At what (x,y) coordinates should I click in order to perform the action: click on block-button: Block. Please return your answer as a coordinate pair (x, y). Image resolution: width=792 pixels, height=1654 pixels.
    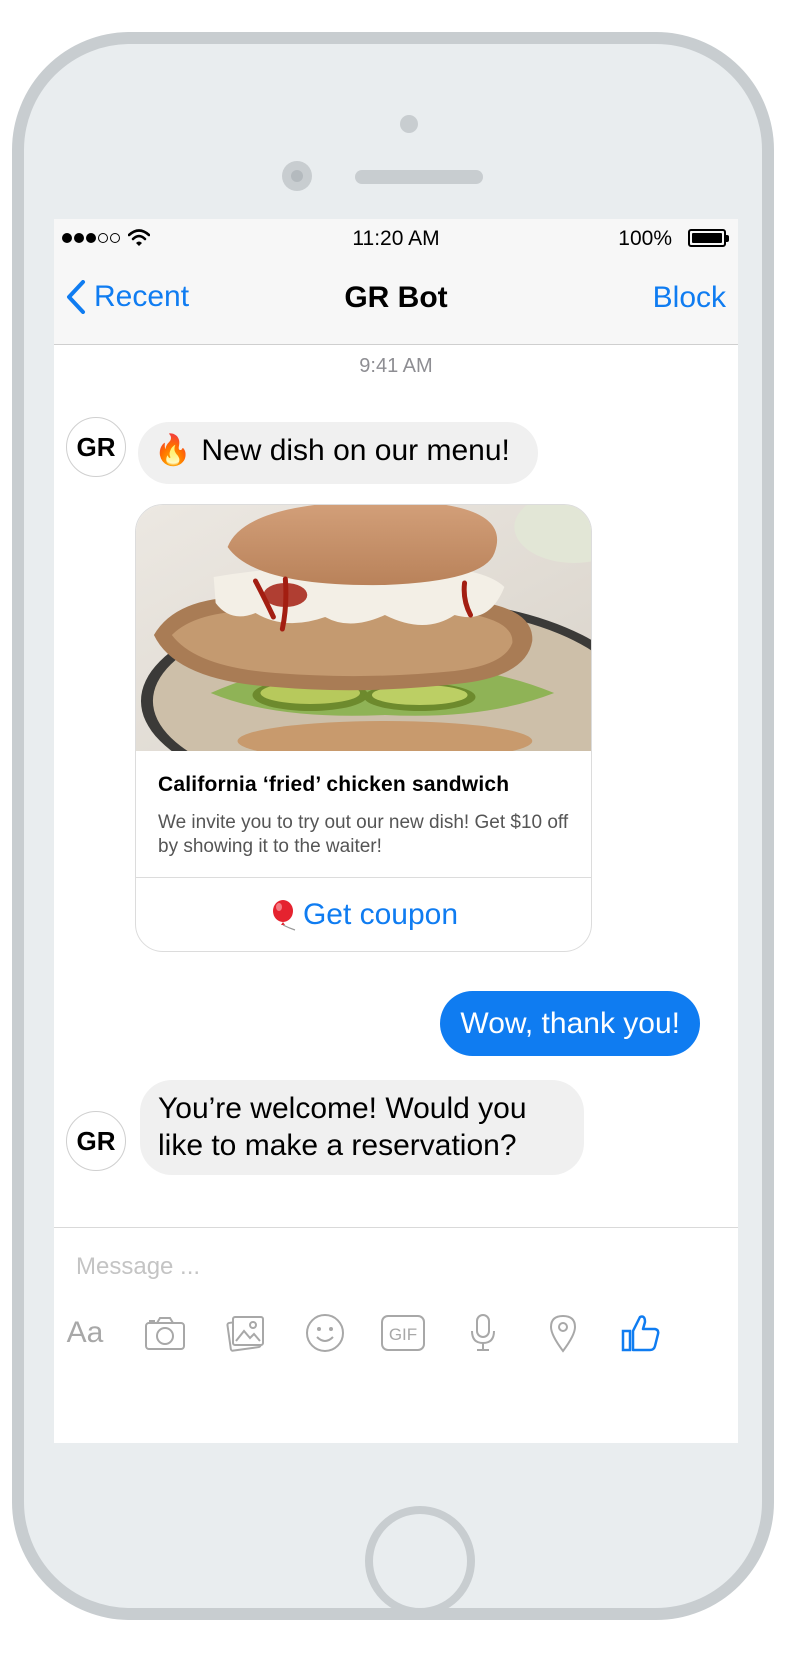
    Looking at the image, I should click on (689, 298).